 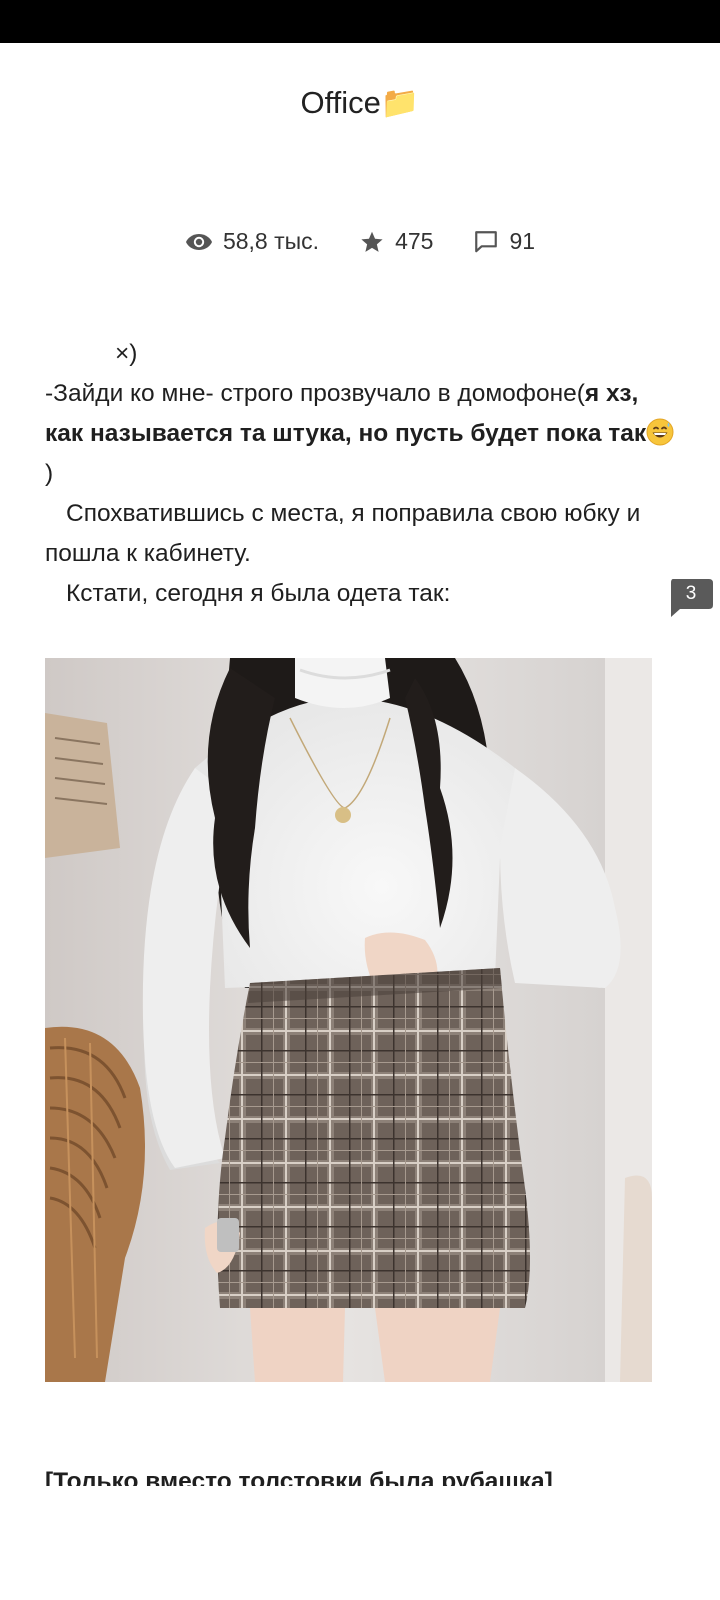 What do you see at coordinates (360, 21) in the screenshot?
I see `status-bar` at bounding box center [360, 21].